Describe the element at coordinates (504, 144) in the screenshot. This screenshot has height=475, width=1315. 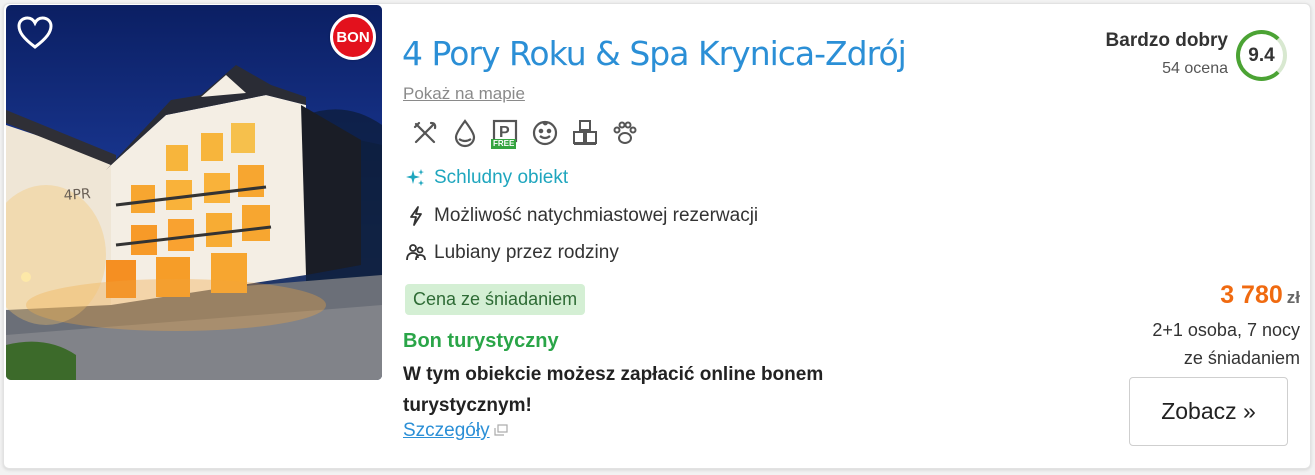
I see `free-tag: FREE` at that location.